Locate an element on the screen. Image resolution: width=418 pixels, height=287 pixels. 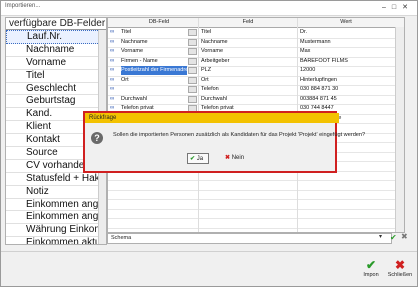
yes-button-label: Ja is located at coordinates (200, 159).